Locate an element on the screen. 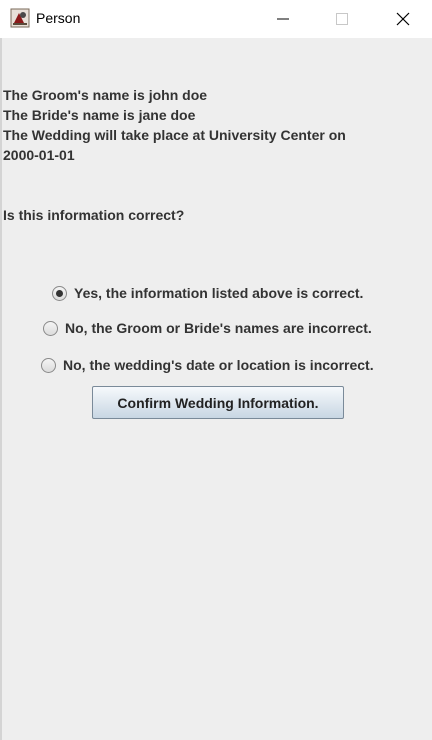 This screenshot has width=432, height=740. confirm-wedding-button: Confirm Wedding Information. is located at coordinates (218, 402).